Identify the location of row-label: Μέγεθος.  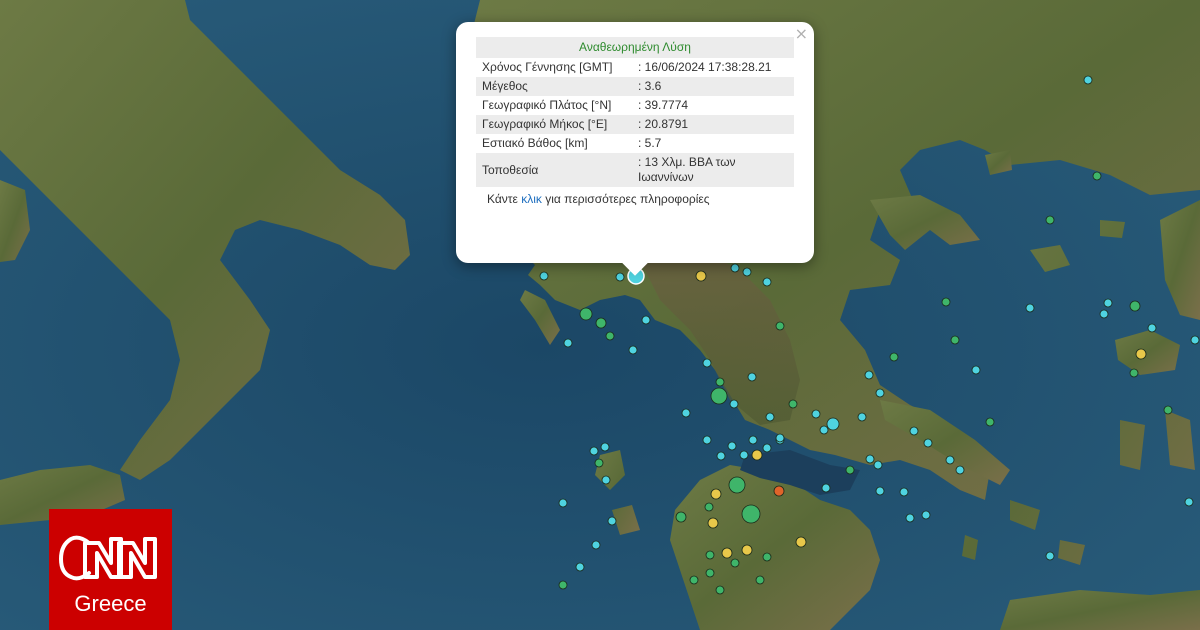
(505, 86).